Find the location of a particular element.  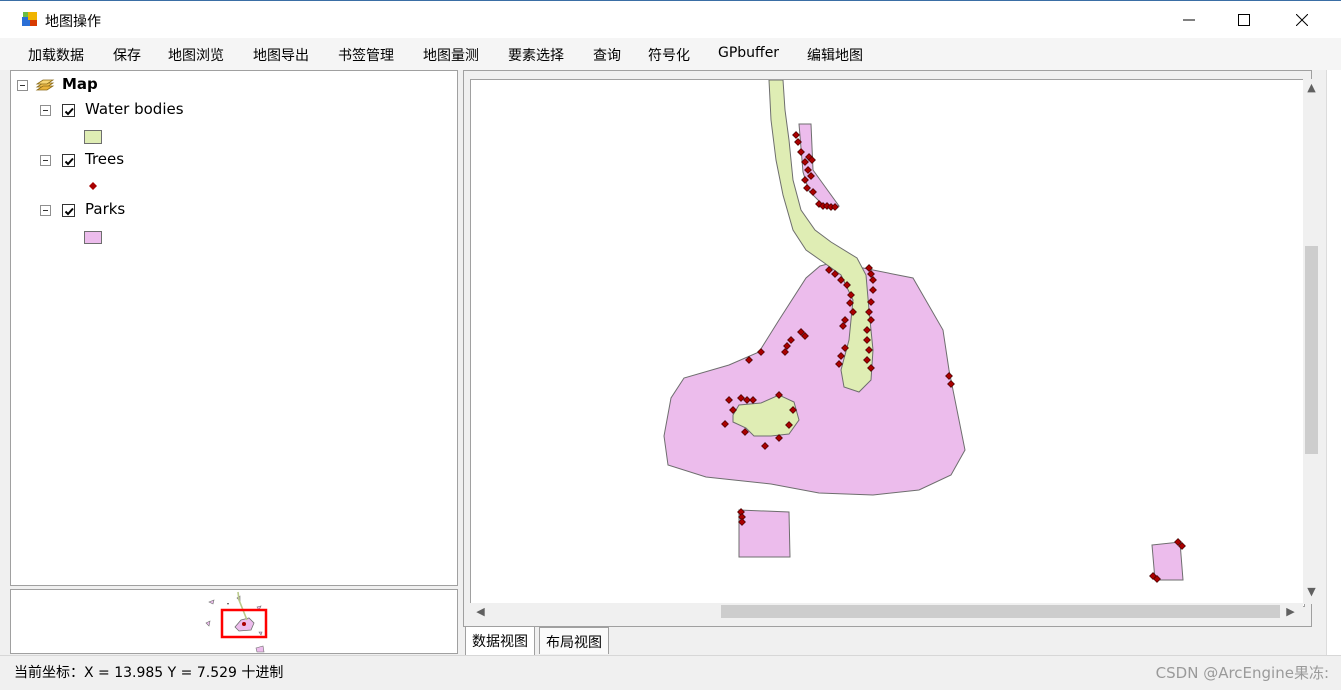

minimize-button is located at coordinates (1189, 20).